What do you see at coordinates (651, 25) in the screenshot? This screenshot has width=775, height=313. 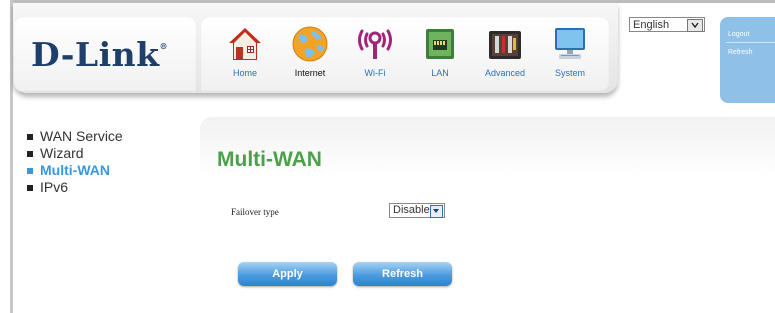 I see `language-value: English` at bounding box center [651, 25].